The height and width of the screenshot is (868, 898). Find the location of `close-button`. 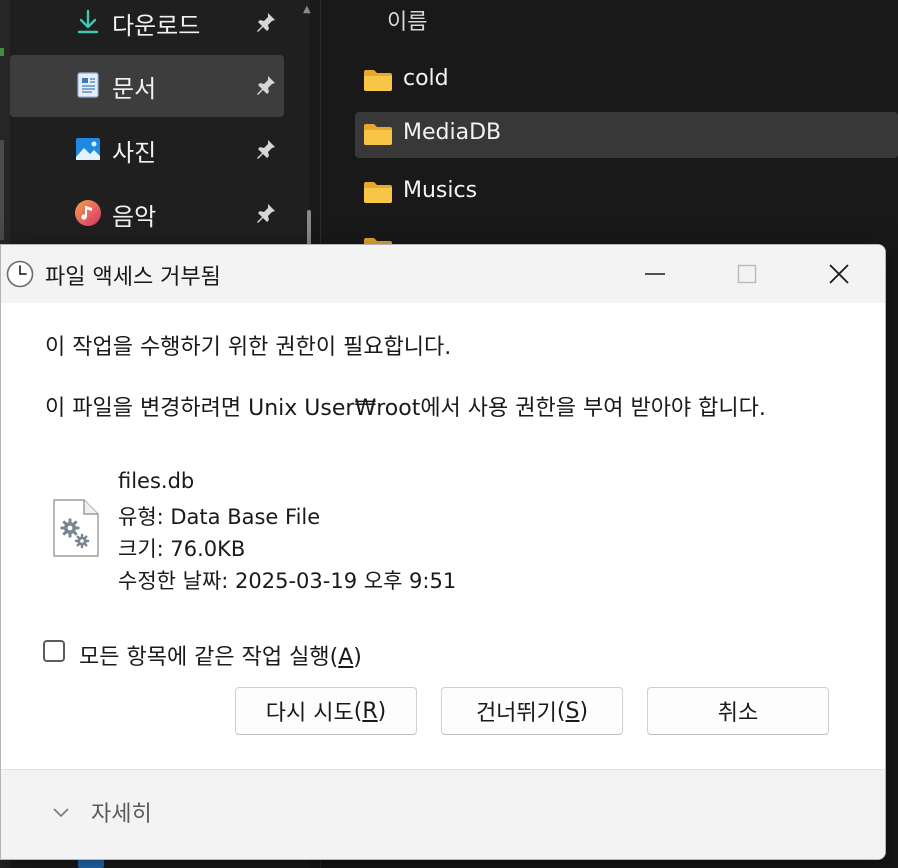

close-button is located at coordinates (839, 274).